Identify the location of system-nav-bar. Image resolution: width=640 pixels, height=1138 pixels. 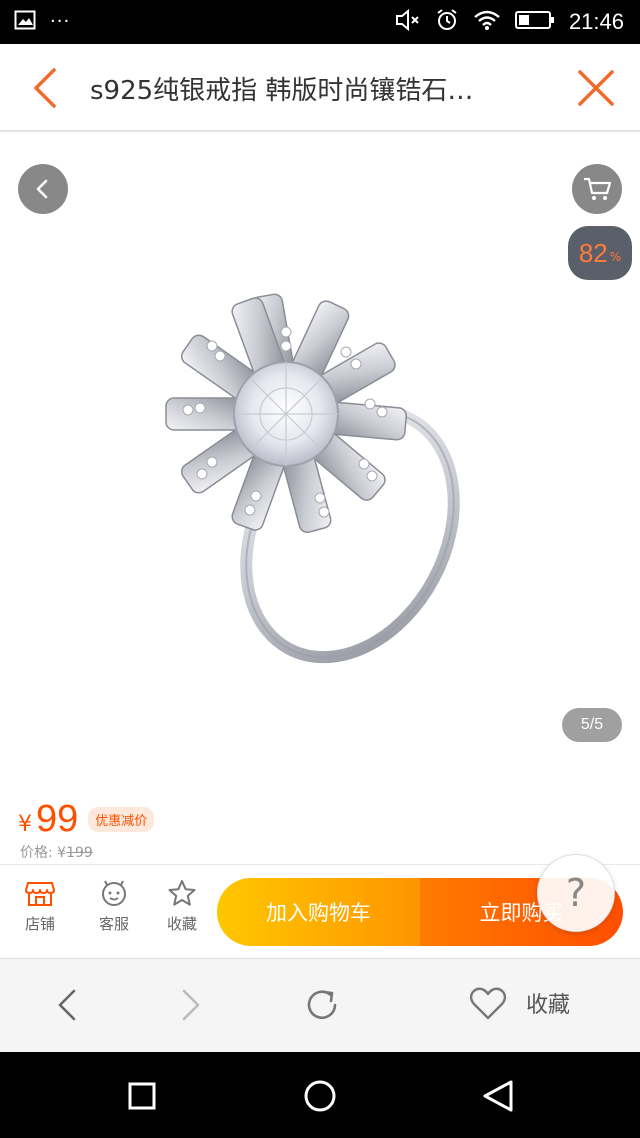
(320, 1095).